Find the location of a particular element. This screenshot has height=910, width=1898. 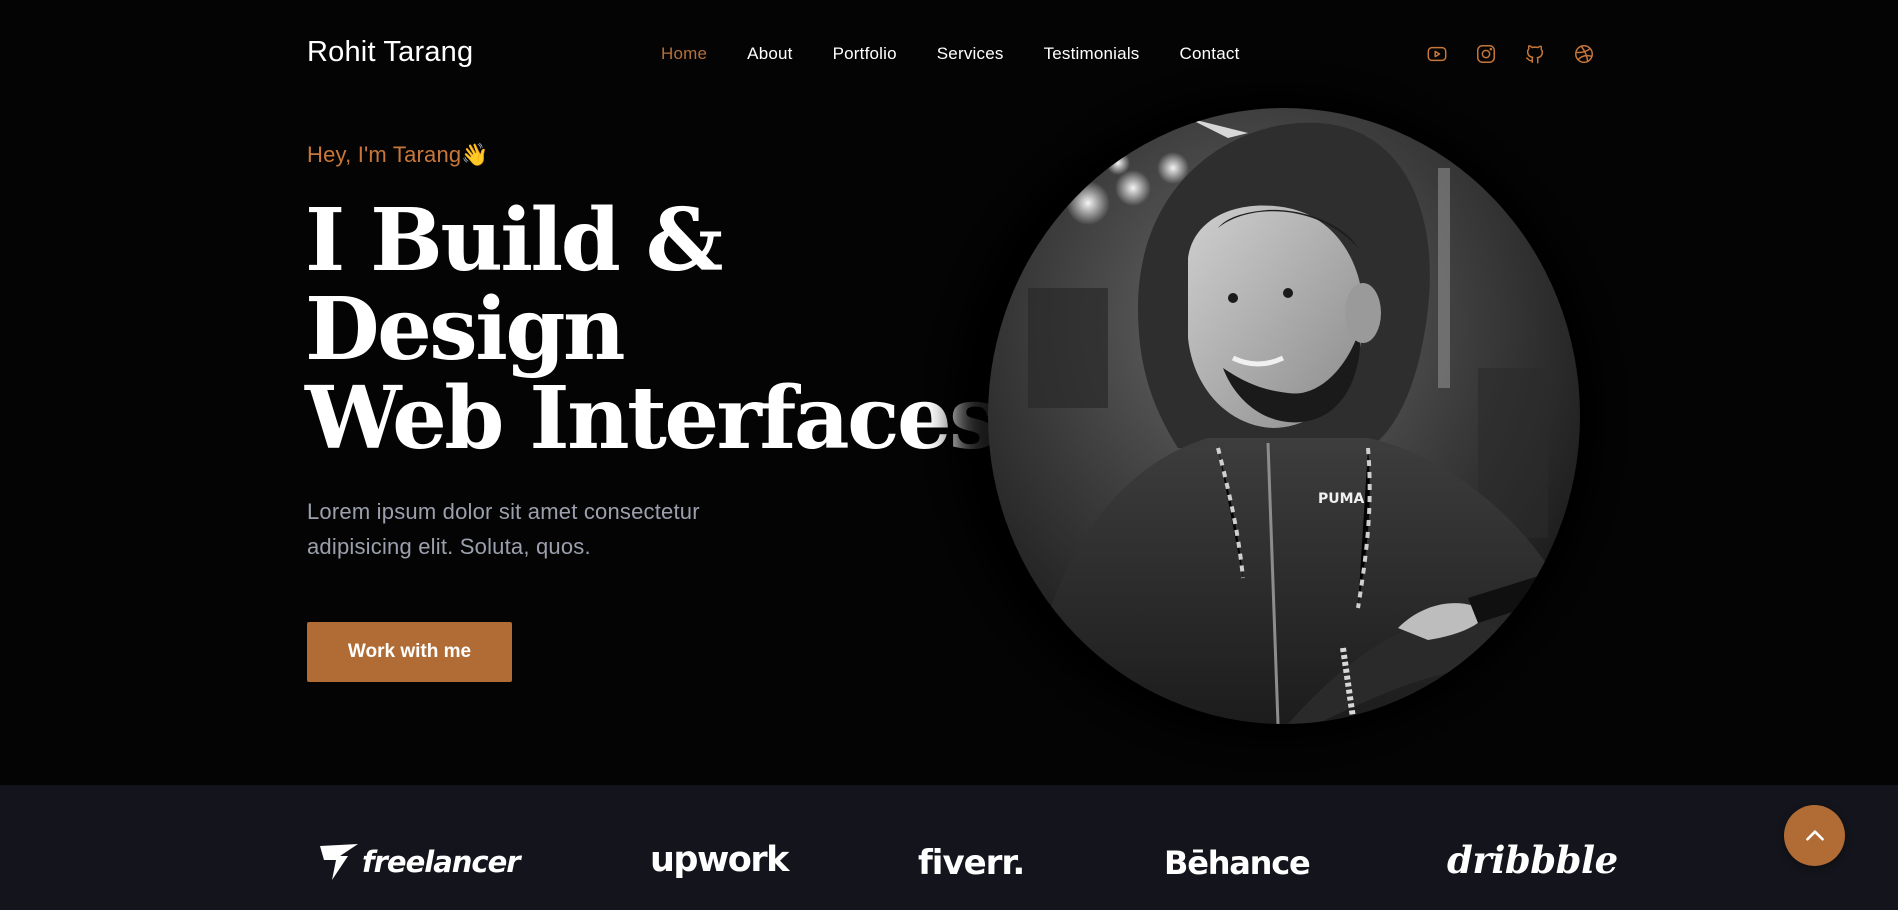

hero-headline: I Build & Design Web Interfaces. is located at coordinates (665, 329).